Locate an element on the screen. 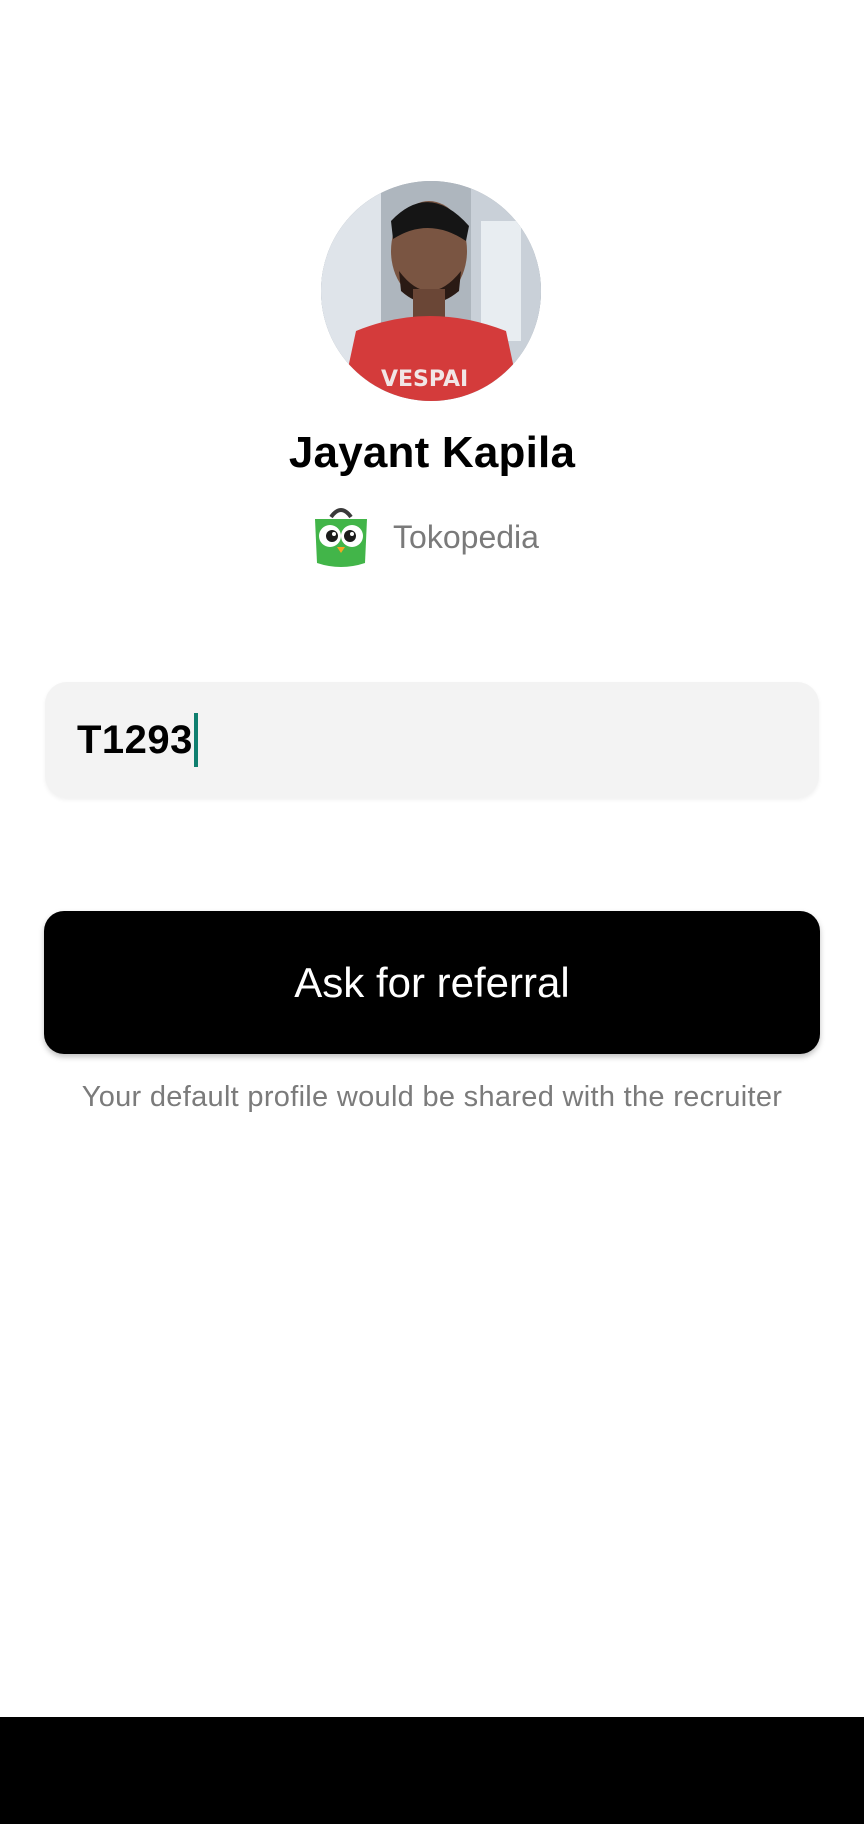  profile-photo-icon: VESPAI is located at coordinates (431, 291).